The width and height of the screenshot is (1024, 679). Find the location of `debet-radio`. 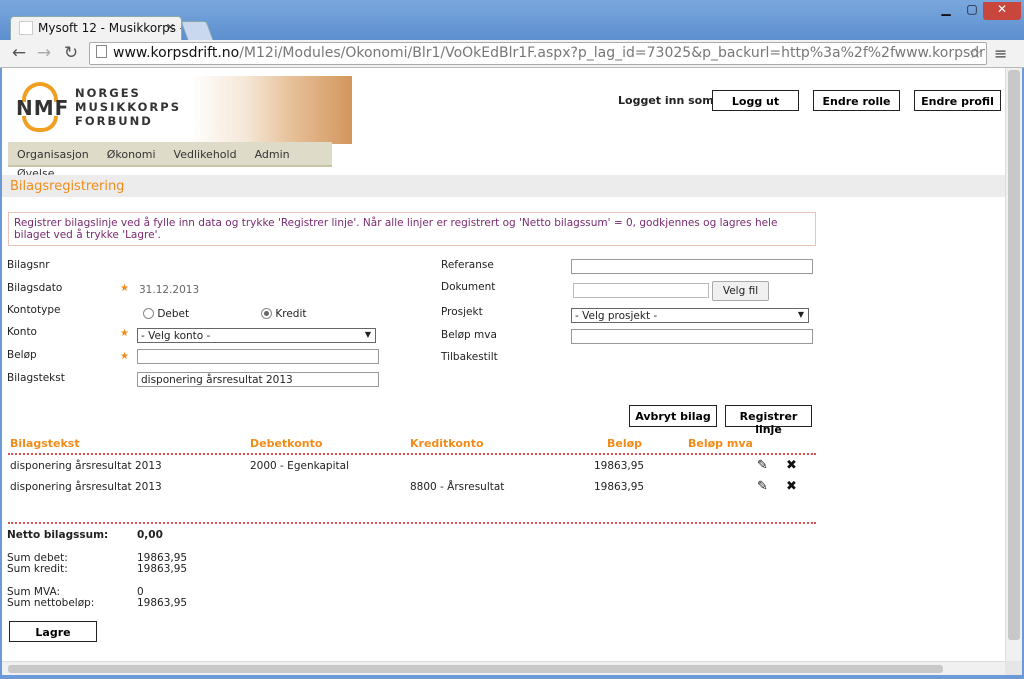

debet-radio is located at coordinates (148, 313).